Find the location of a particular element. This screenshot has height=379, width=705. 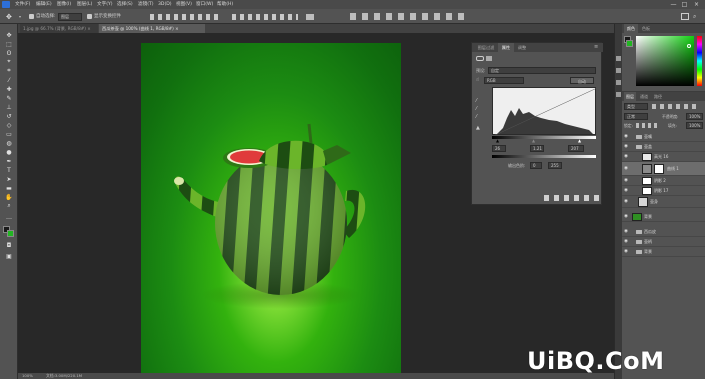

brush-panel-icon is located at coordinates (618, 94).